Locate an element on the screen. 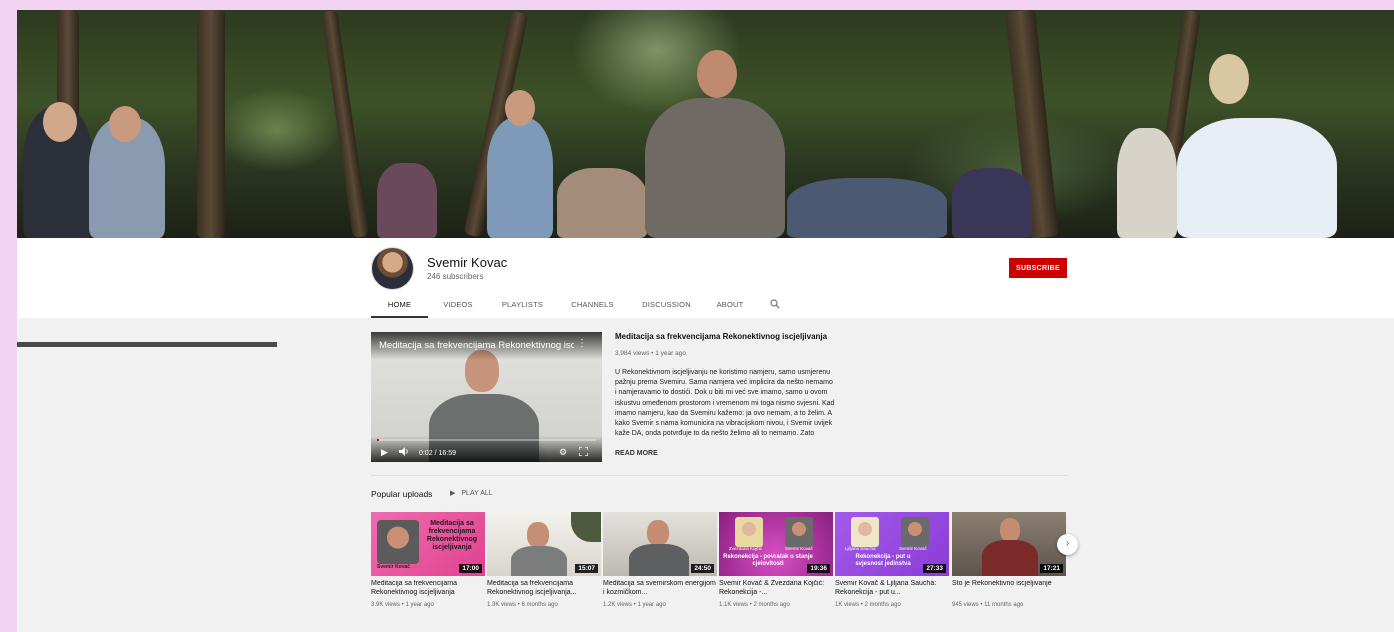 Image resolution: width=1394 pixels, height=632 pixels. volume-icon is located at coordinates (404, 452).